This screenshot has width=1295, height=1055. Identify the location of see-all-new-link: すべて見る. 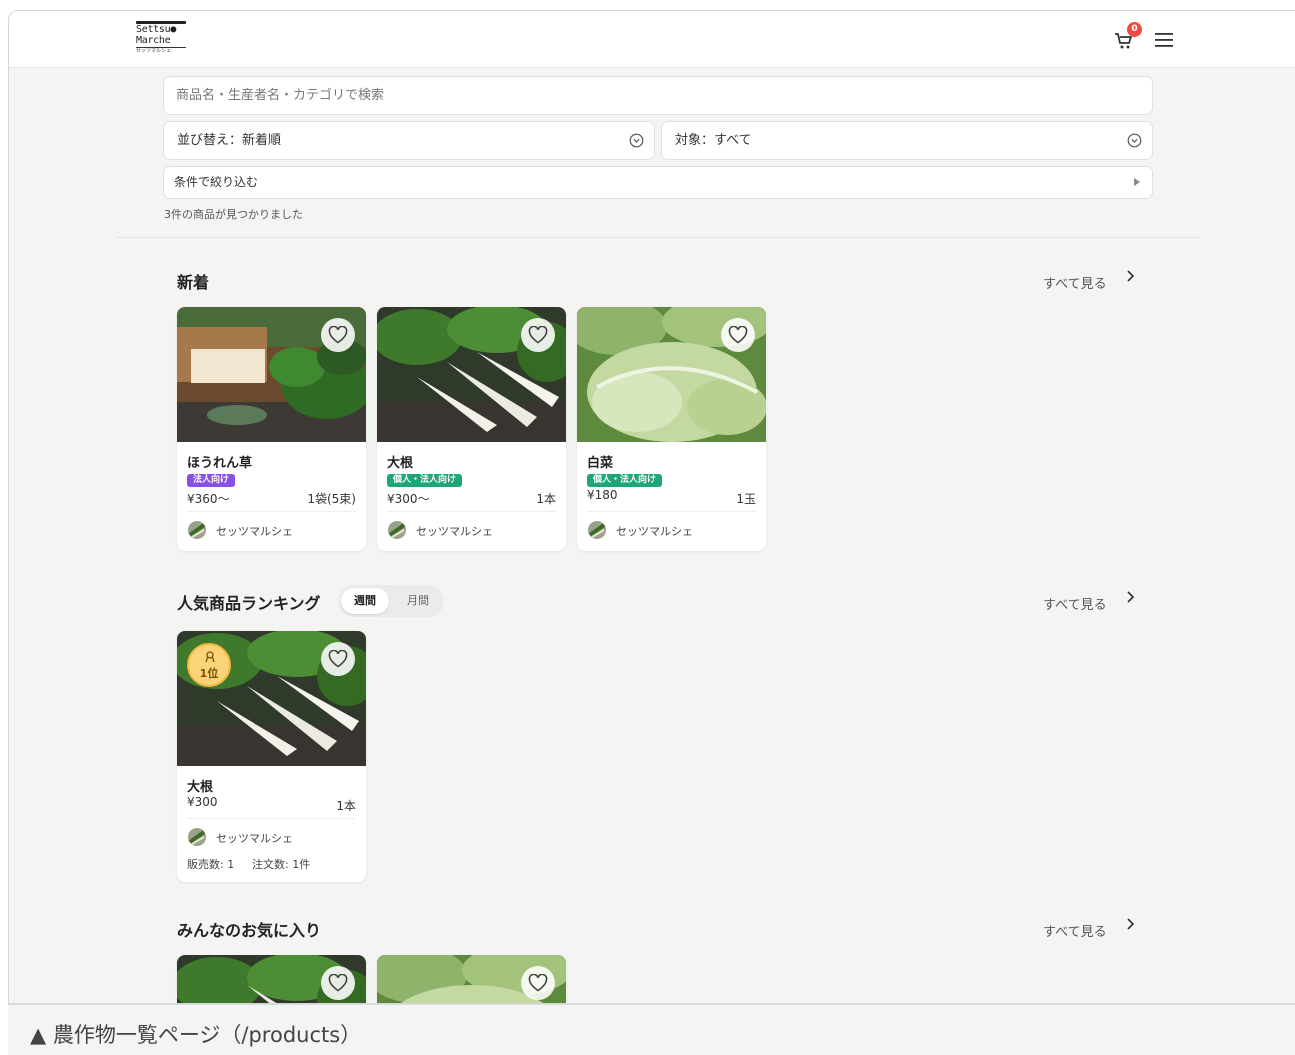
(1089, 281).